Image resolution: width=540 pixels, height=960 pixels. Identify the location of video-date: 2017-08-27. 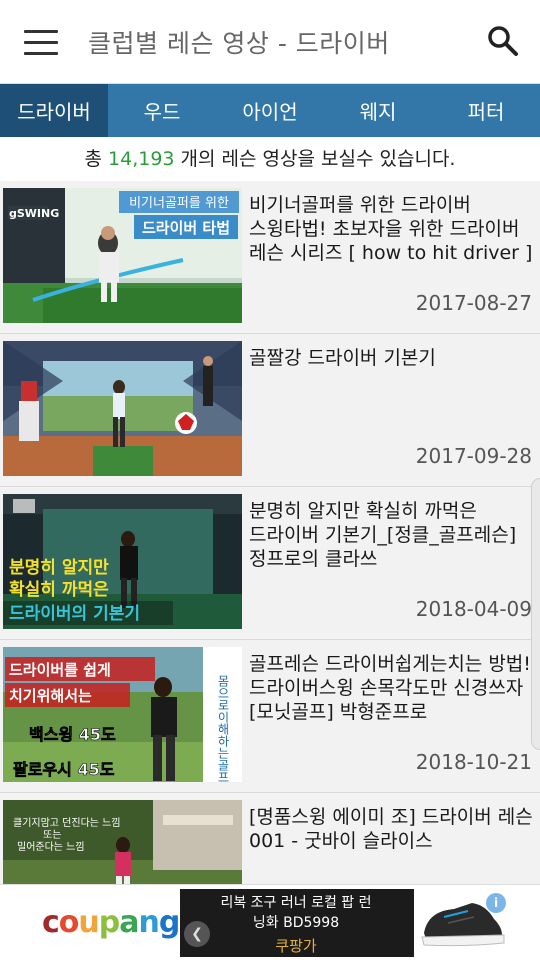
(473, 303).